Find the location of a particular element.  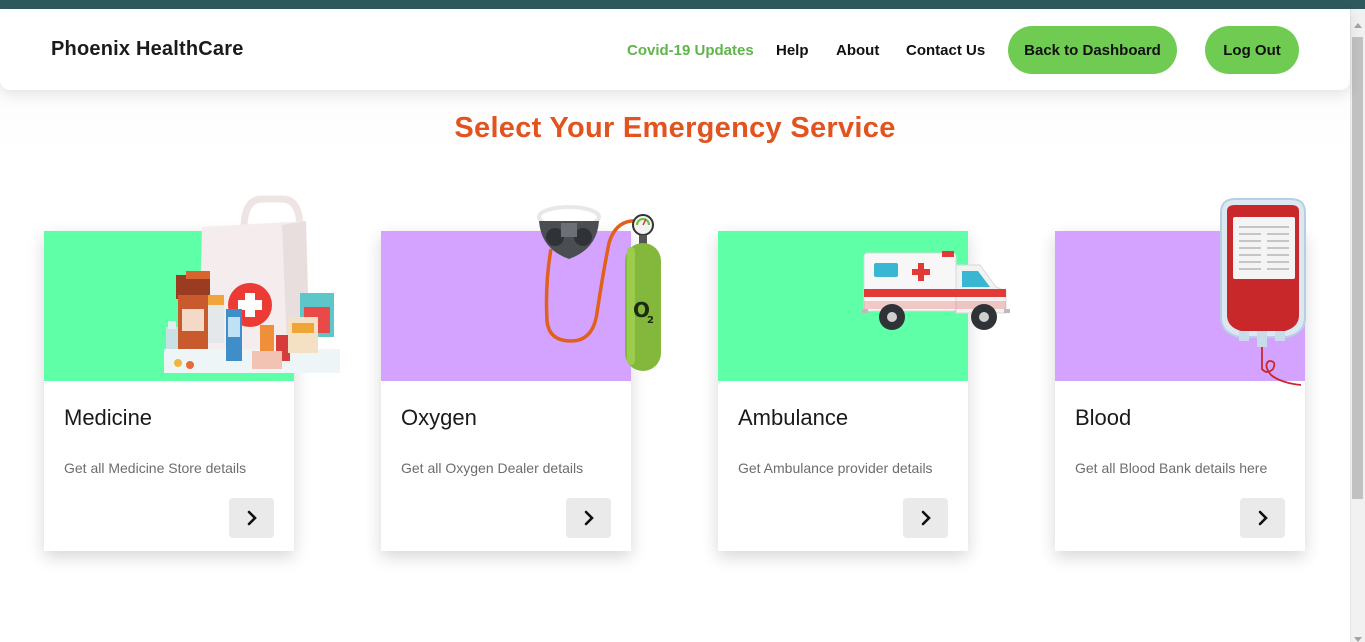

logout-button: Log Out is located at coordinates (1252, 50).